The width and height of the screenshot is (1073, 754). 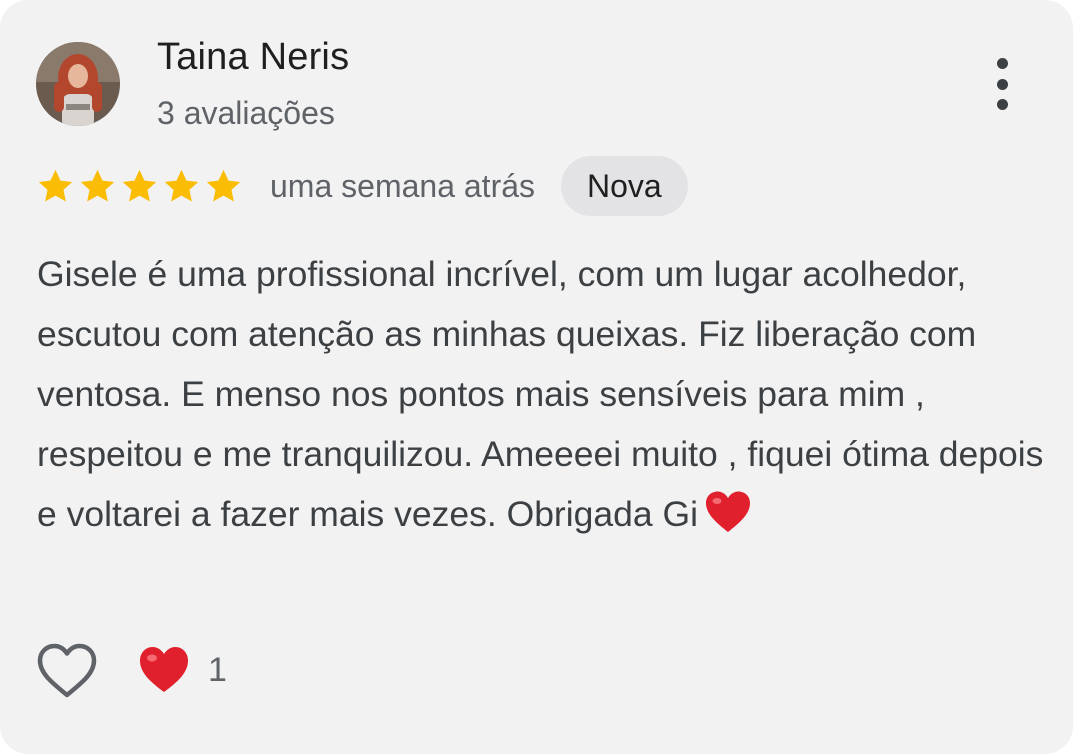 I want to click on star-rating, so click(x=139, y=186).